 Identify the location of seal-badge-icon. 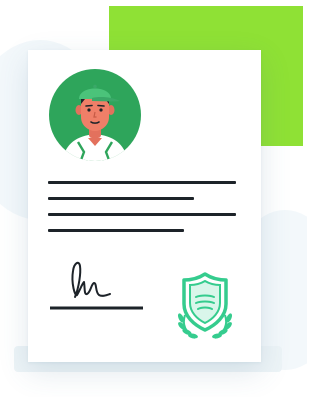
(205, 309).